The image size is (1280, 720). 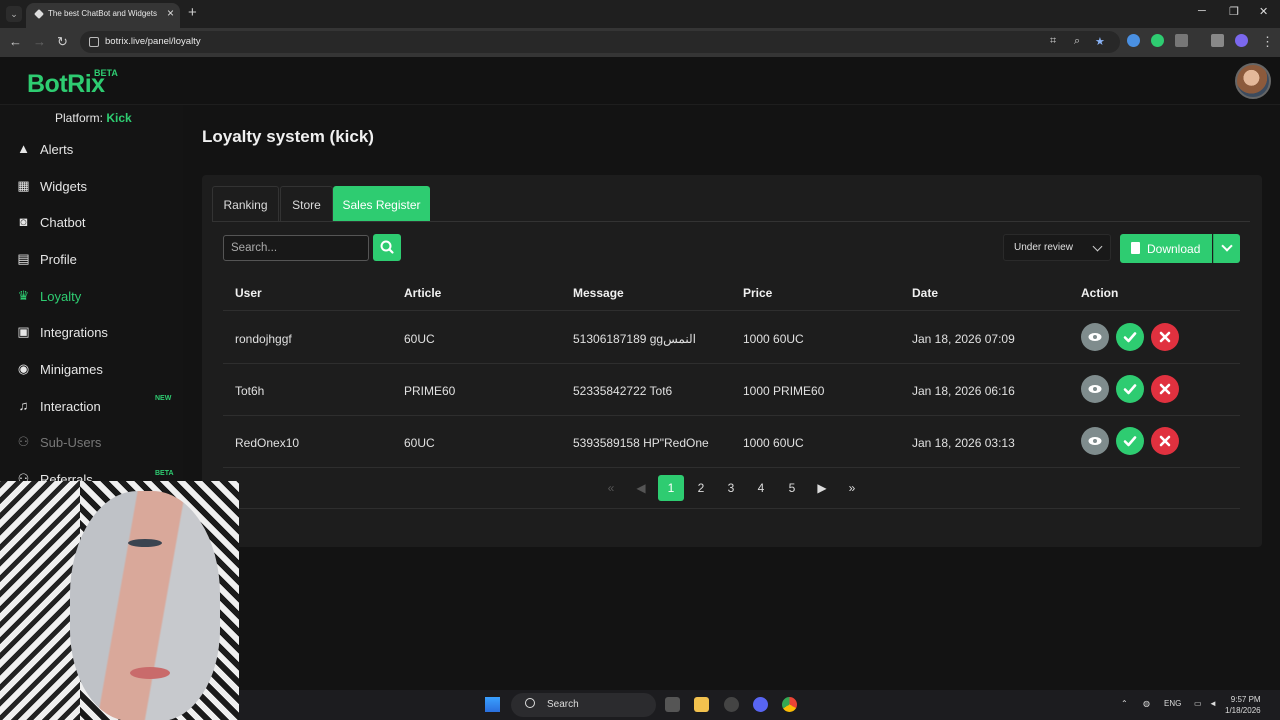 I want to click on download-button: Download, so click(x=1166, y=248).